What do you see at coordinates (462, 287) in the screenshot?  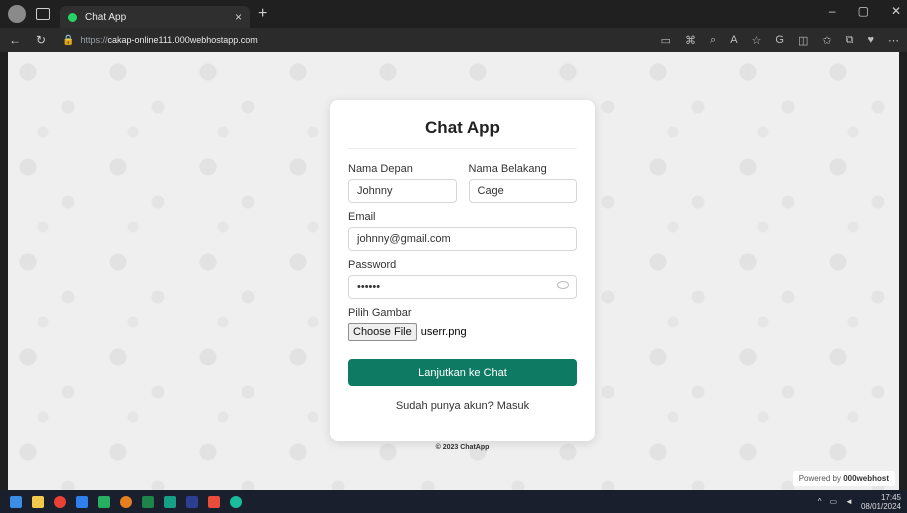 I see `password-input: ••••••` at bounding box center [462, 287].